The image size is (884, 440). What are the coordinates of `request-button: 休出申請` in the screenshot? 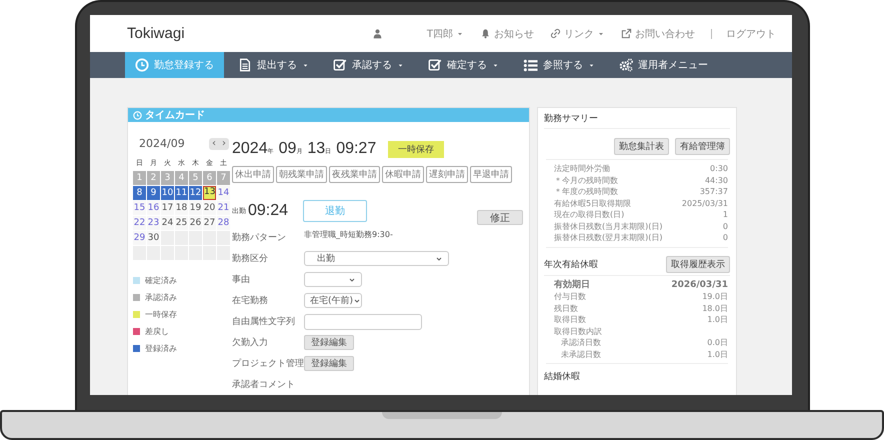 It's located at (253, 174).